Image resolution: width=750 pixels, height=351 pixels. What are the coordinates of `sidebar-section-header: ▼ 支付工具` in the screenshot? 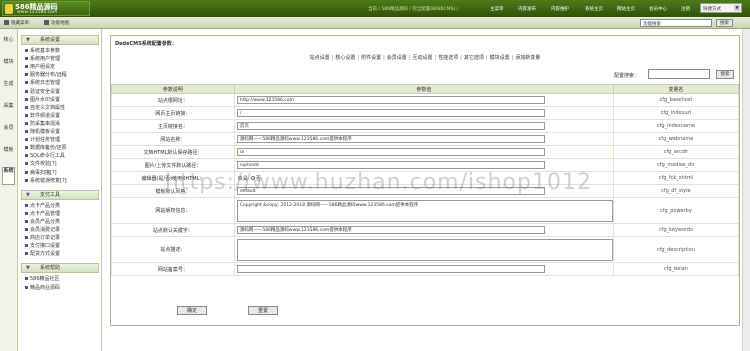 It's located at (60, 194).